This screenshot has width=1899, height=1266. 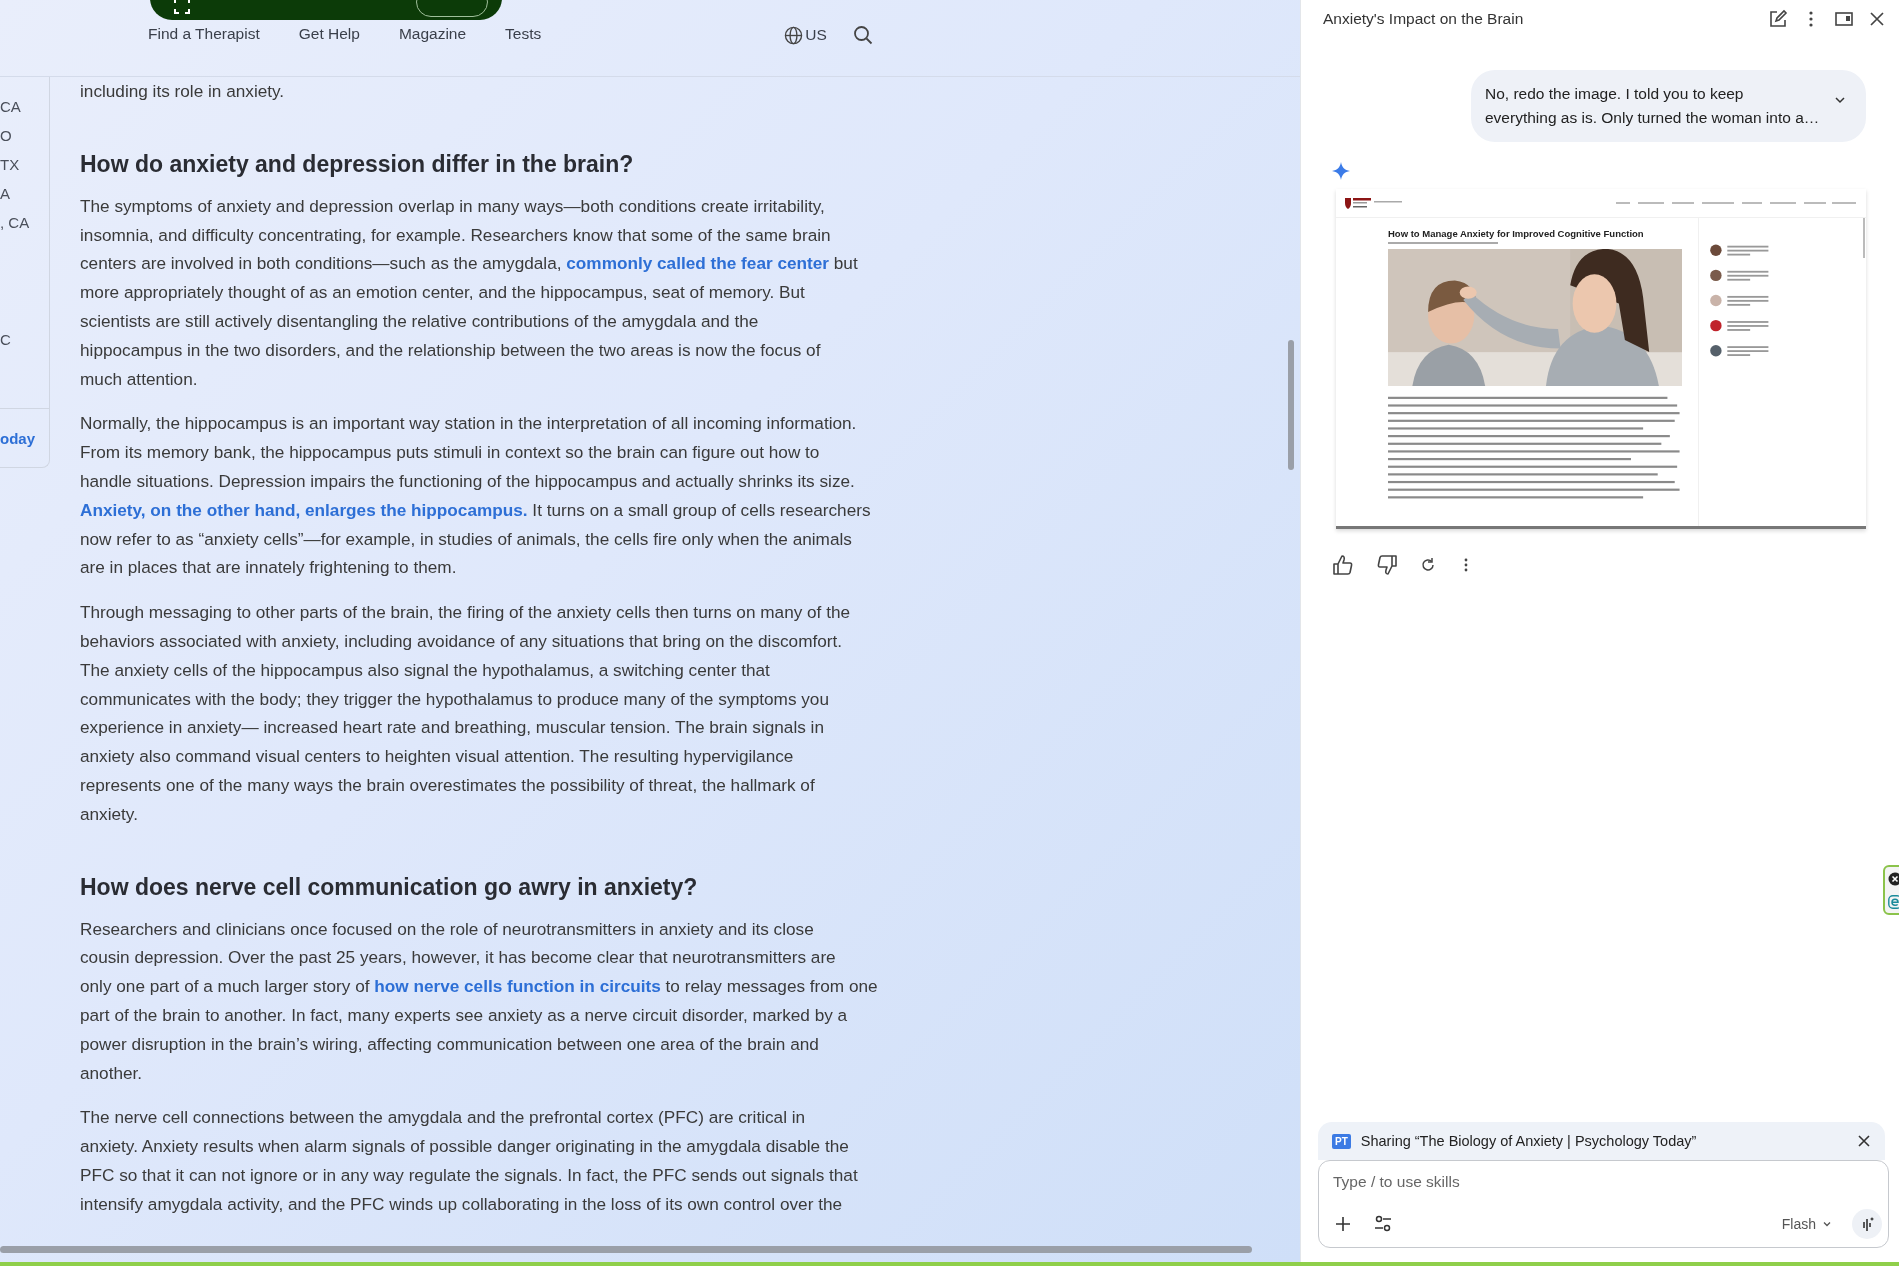 What do you see at coordinates (1516, 233) in the screenshot?
I see `article-title: How to Manage Anxiety for Improved Cognitive Function` at bounding box center [1516, 233].